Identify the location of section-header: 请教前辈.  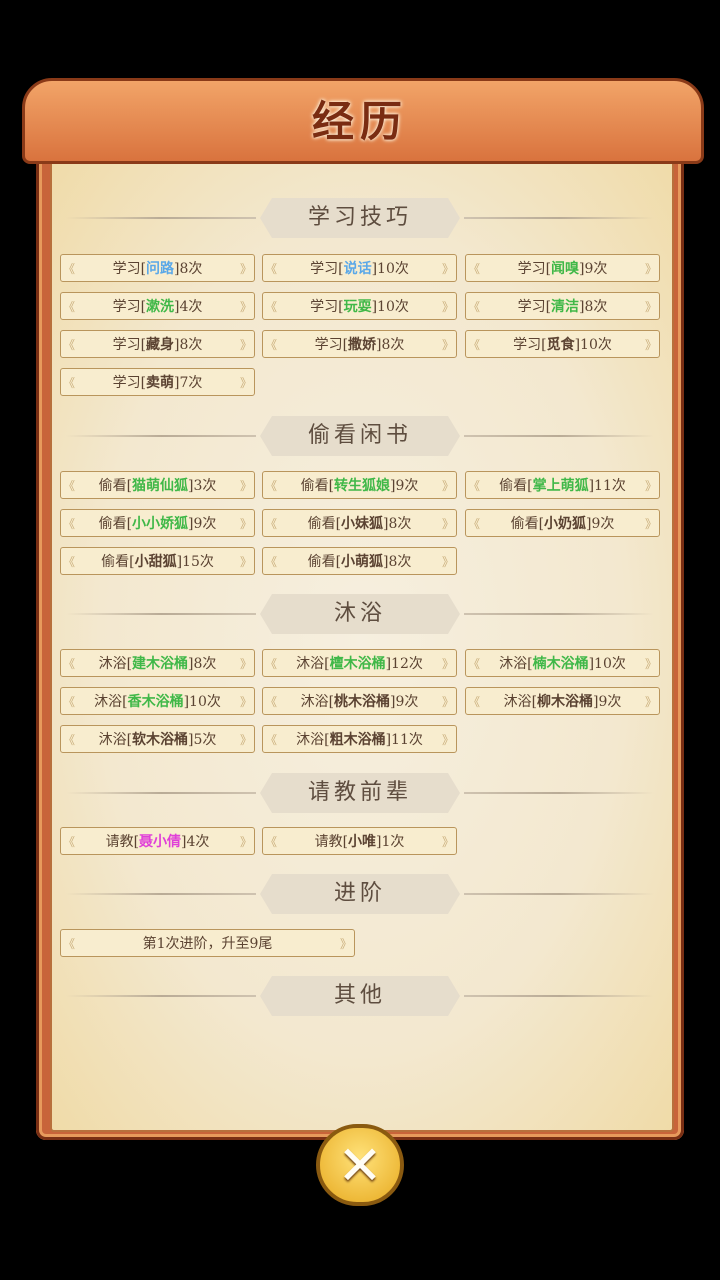
(360, 793).